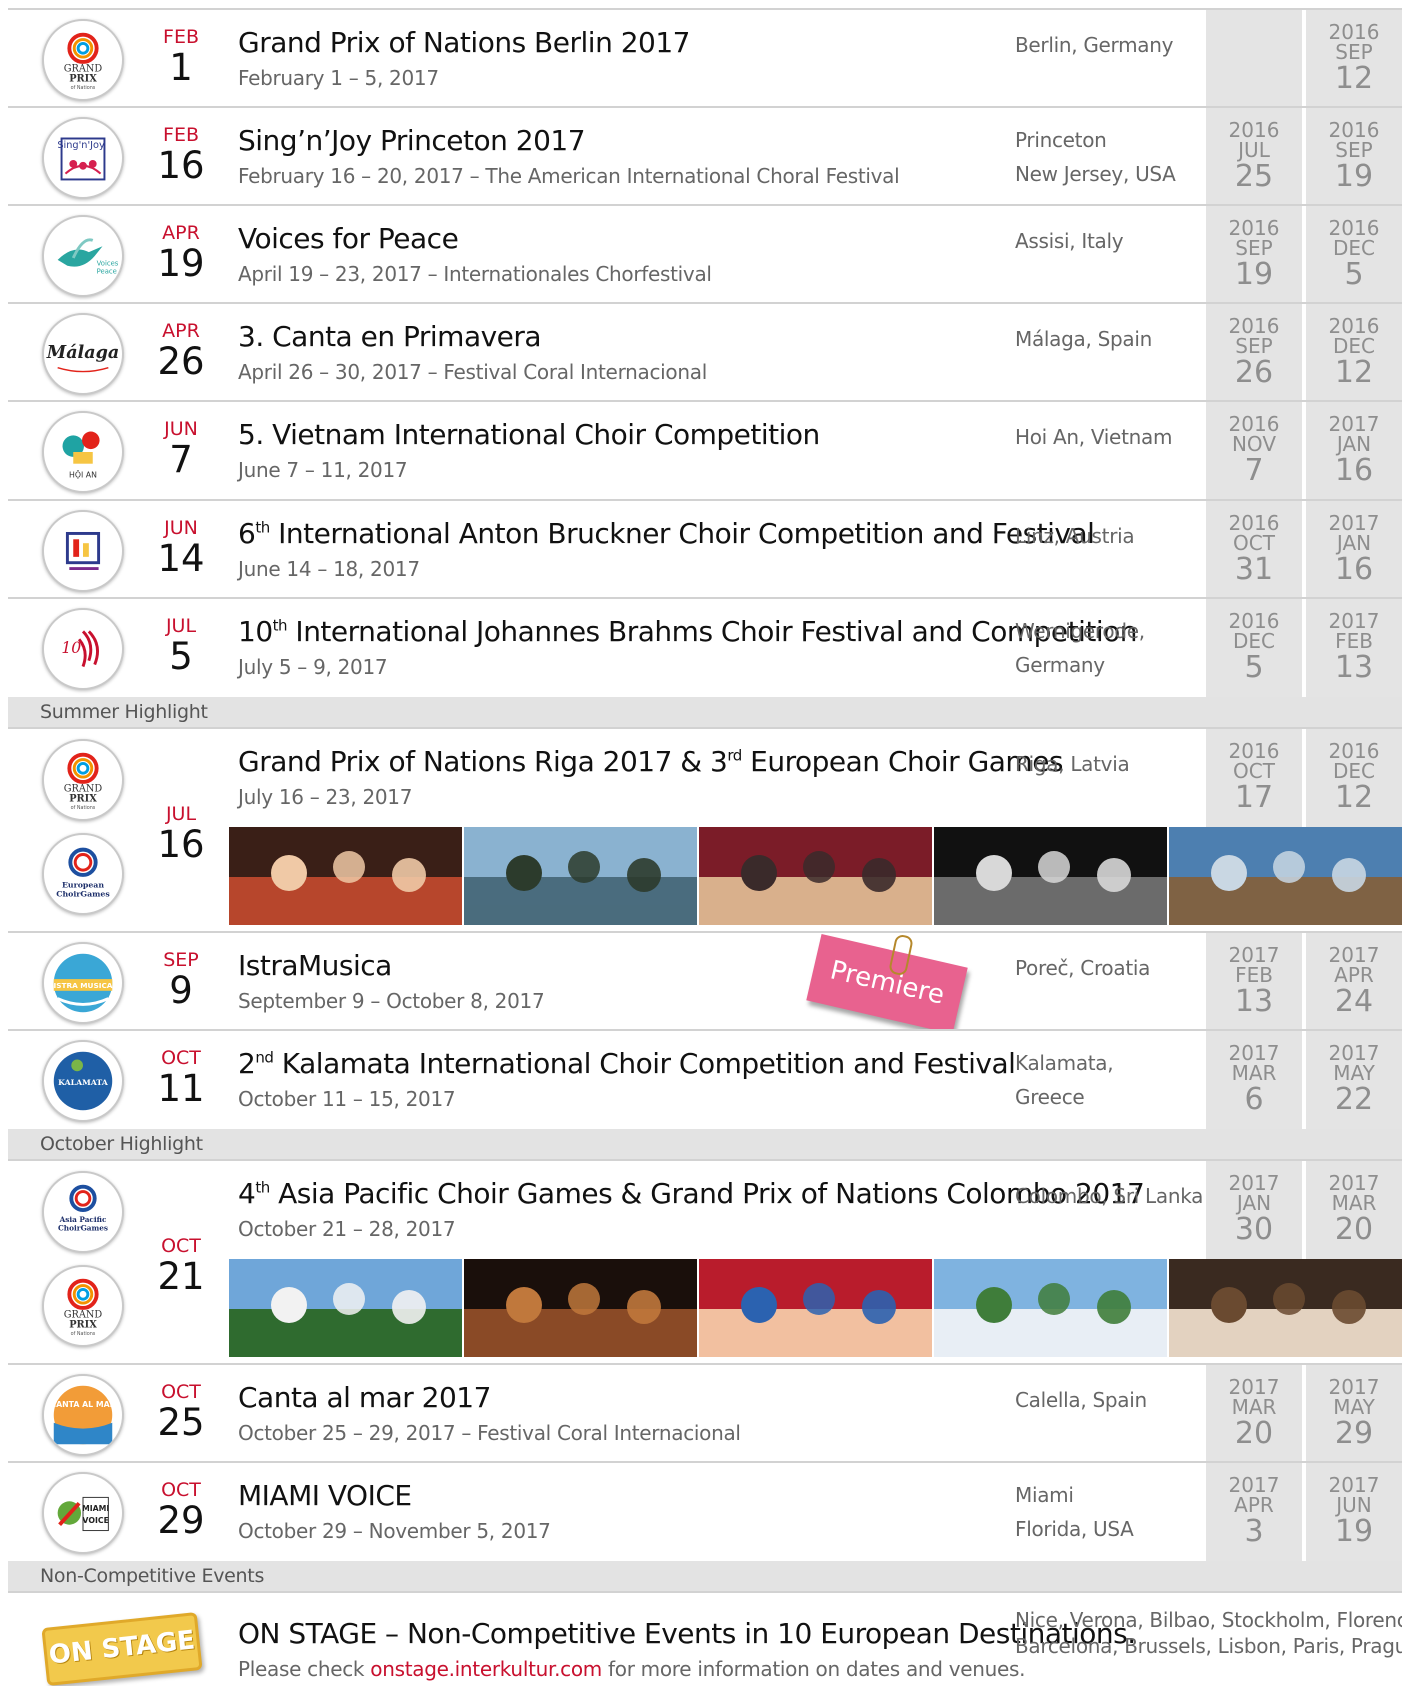 The height and width of the screenshot is (1686, 1402). What do you see at coordinates (1075, 536) in the screenshot?
I see `event-location: Linz, Austria` at bounding box center [1075, 536].